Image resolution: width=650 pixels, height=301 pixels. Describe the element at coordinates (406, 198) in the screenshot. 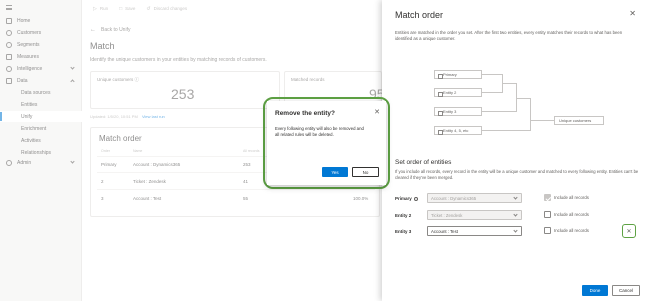

I see `primary-label: Primary` at that location.